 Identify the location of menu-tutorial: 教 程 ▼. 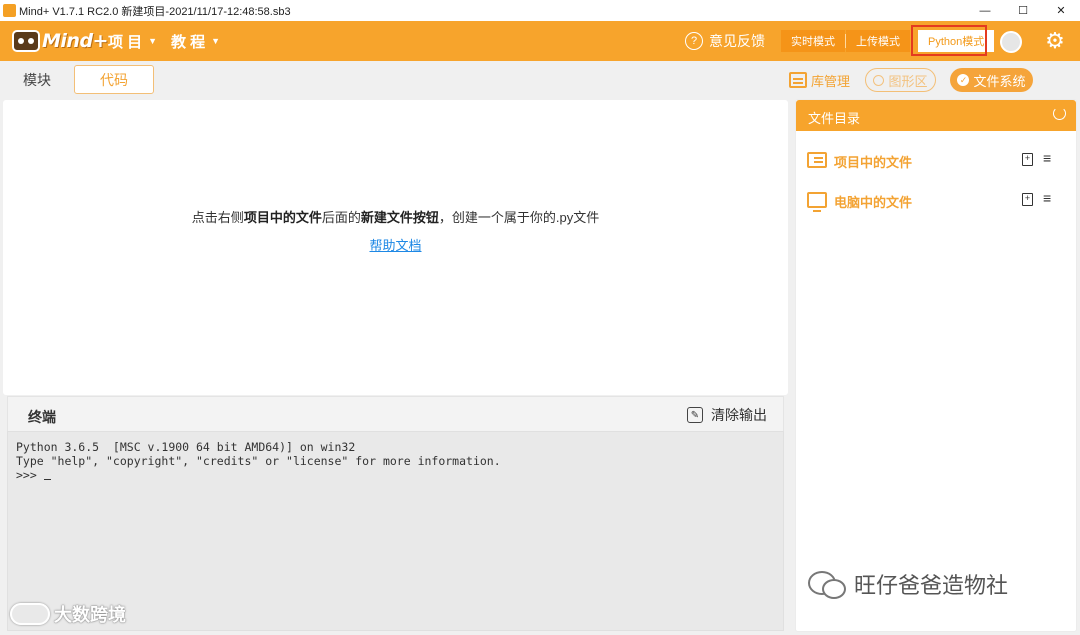
(195, 41).